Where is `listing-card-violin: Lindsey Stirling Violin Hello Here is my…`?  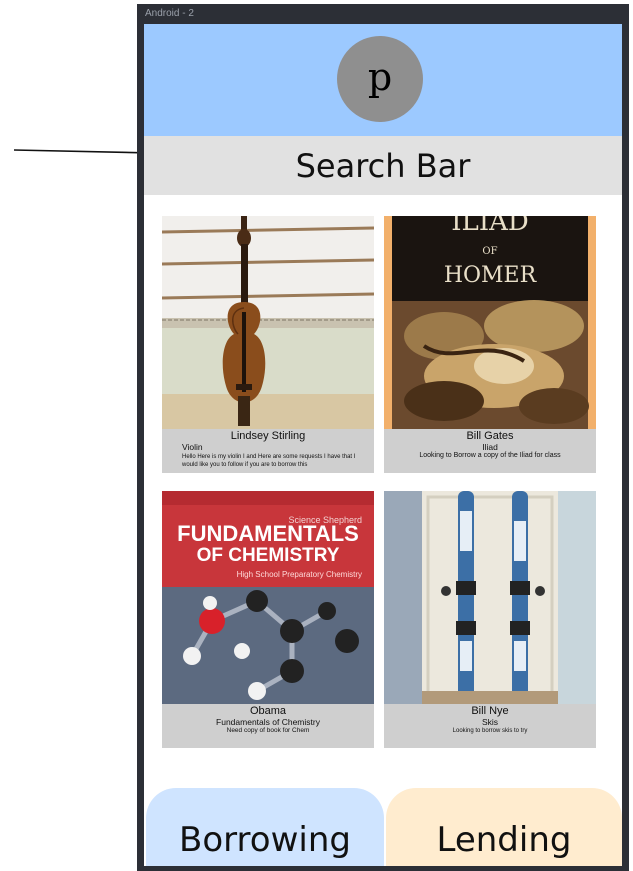 listing-card-violin: Lindsey Stirling Violin Hello Here is my… is located at coordinates (268, 344).